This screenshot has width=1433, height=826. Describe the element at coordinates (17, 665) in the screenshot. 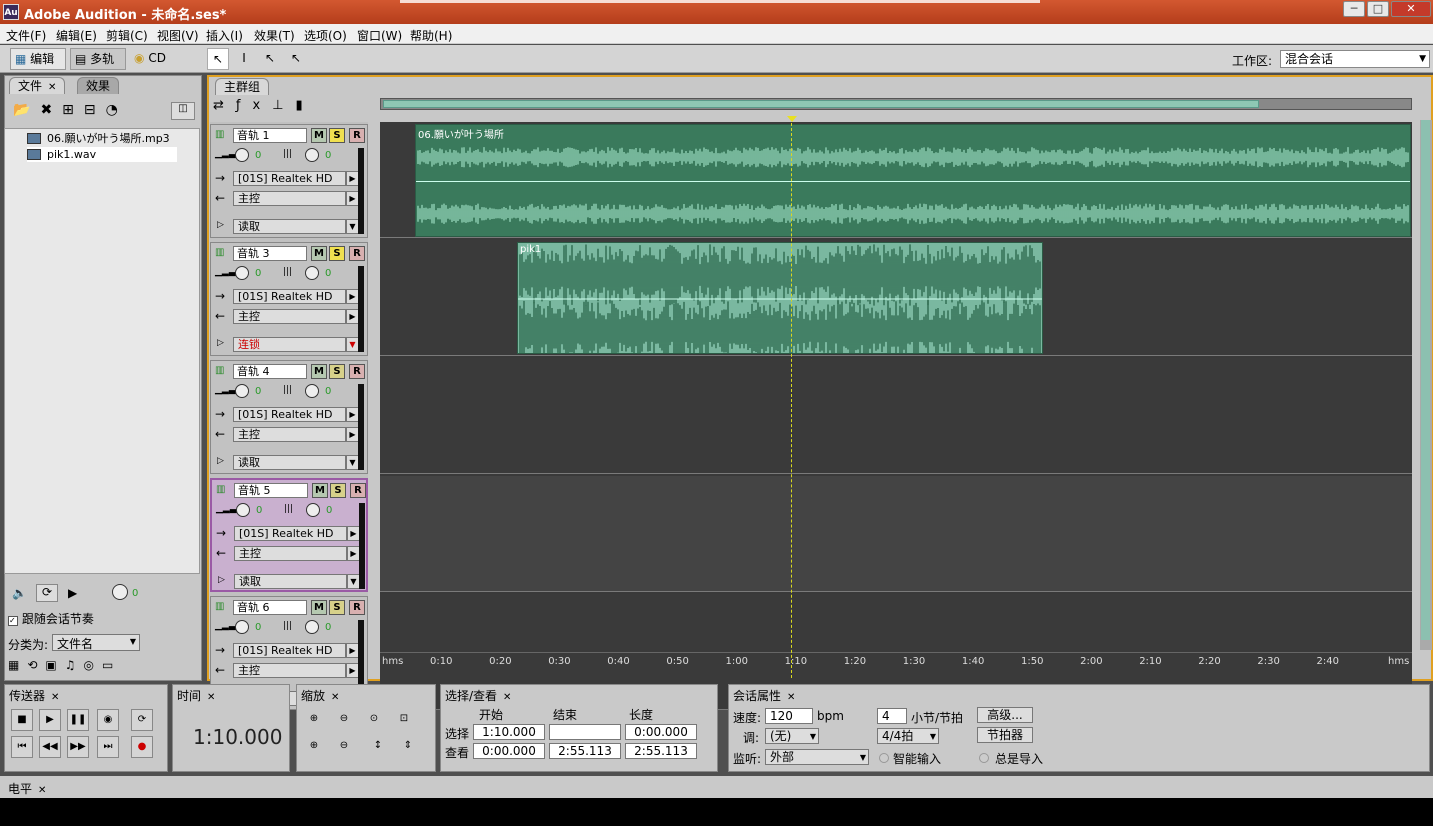

I see `filter-audio-icon: ▦` at that location.